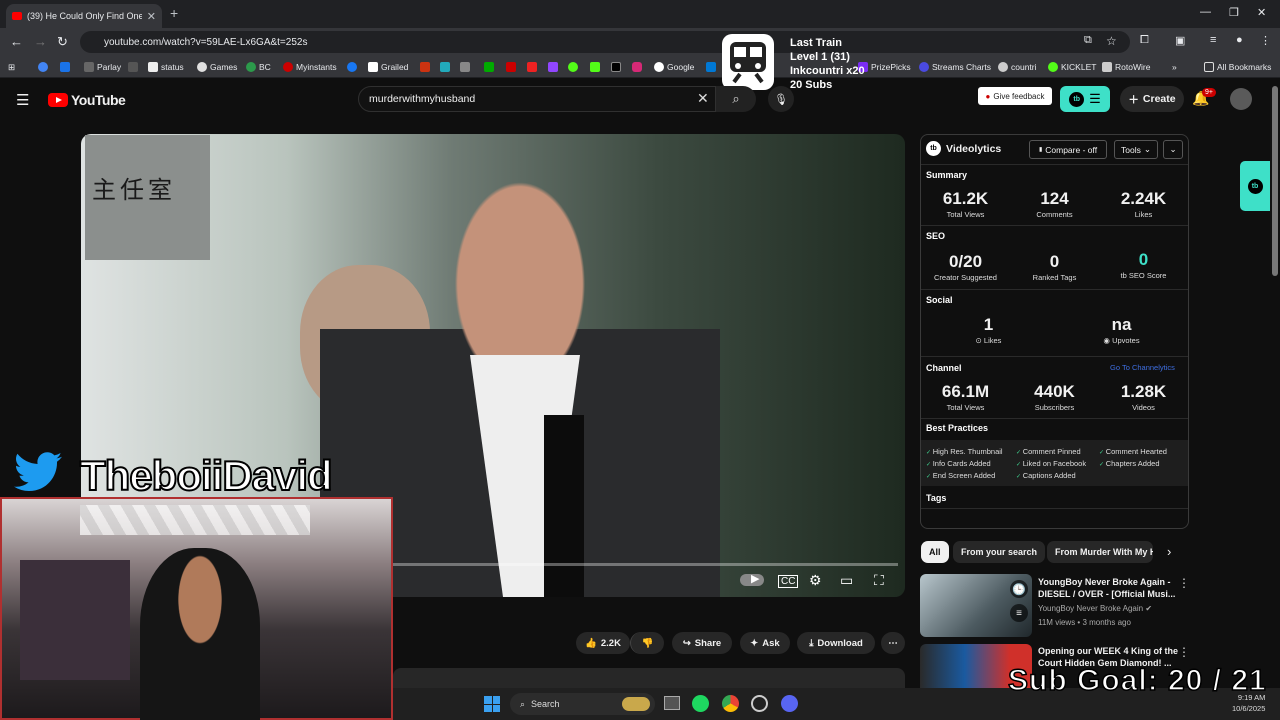 The height and width of the screenshot is (720, 1280). Describe the element at coordinates (1085, 99) in the screenshot. I see `videolytics-toggle-button: tb ☰` at that location.